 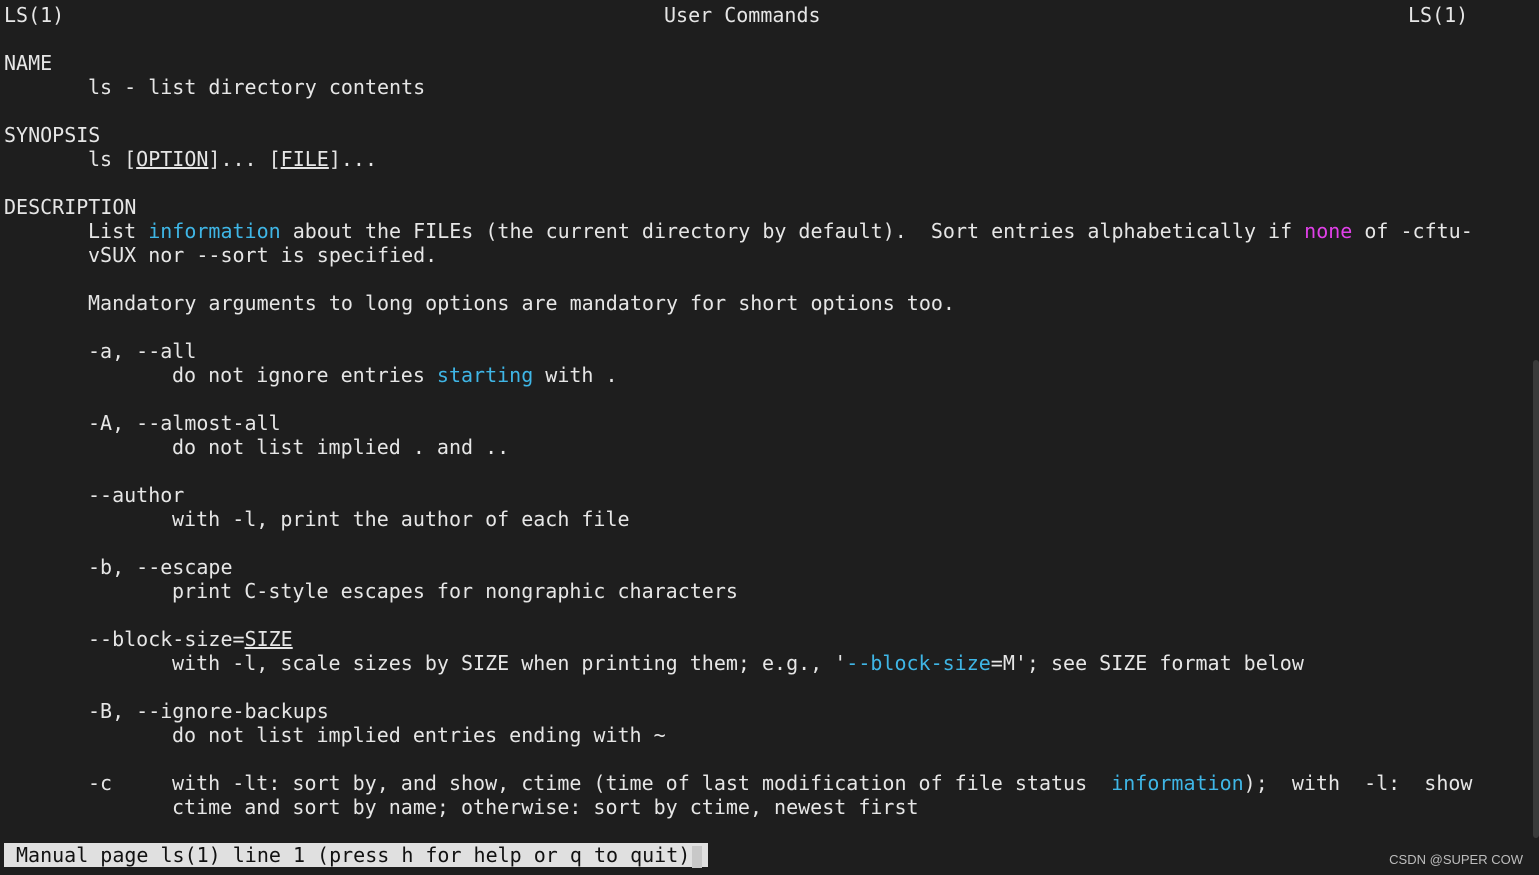 I want to click on option-block-size-flag: --block-size=SIZE, so click(x=190, y=639).